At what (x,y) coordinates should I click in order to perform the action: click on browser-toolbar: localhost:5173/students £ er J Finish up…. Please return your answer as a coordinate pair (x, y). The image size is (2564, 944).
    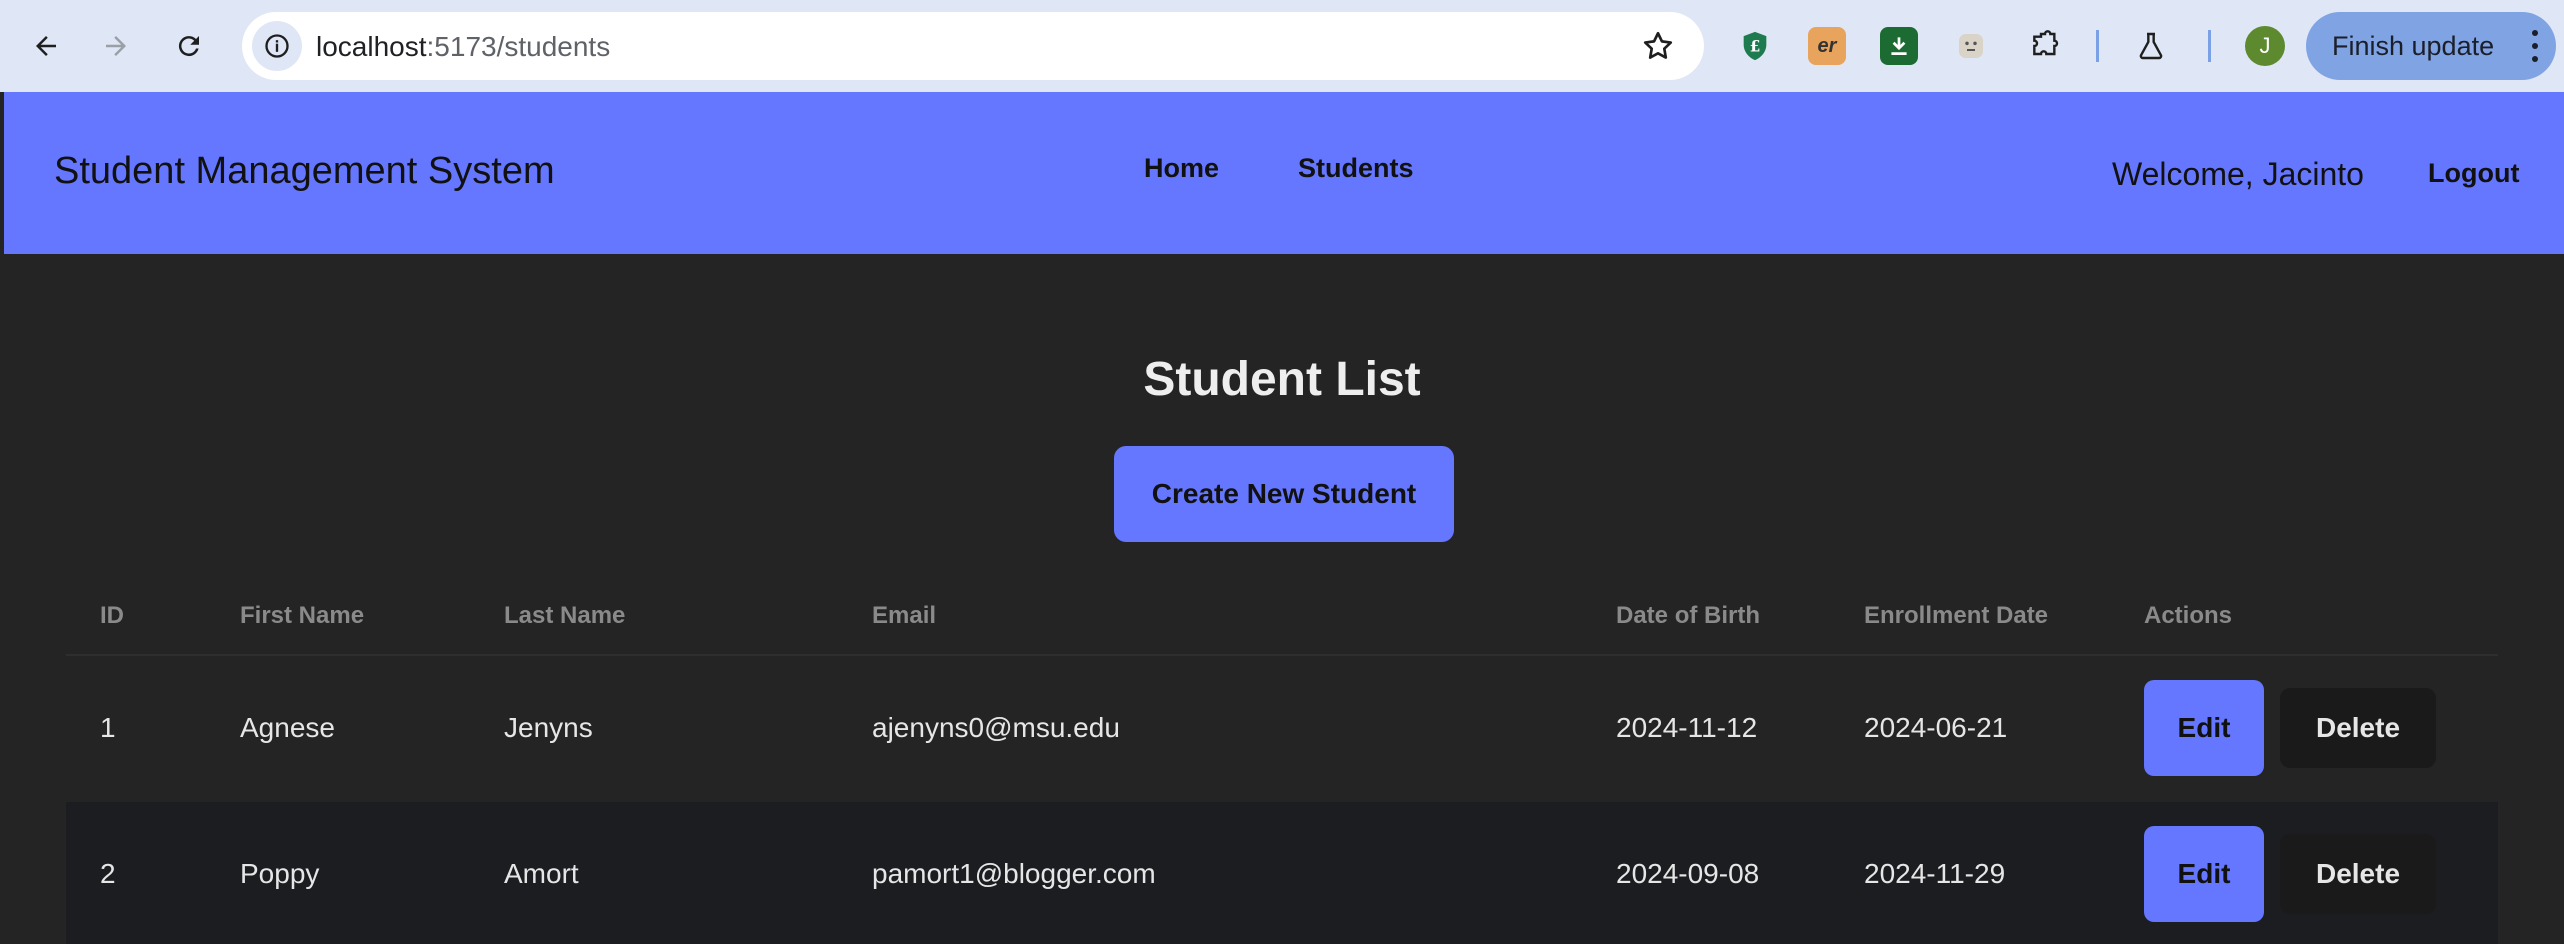
    Looking at the image, I should click on (1282, 46).